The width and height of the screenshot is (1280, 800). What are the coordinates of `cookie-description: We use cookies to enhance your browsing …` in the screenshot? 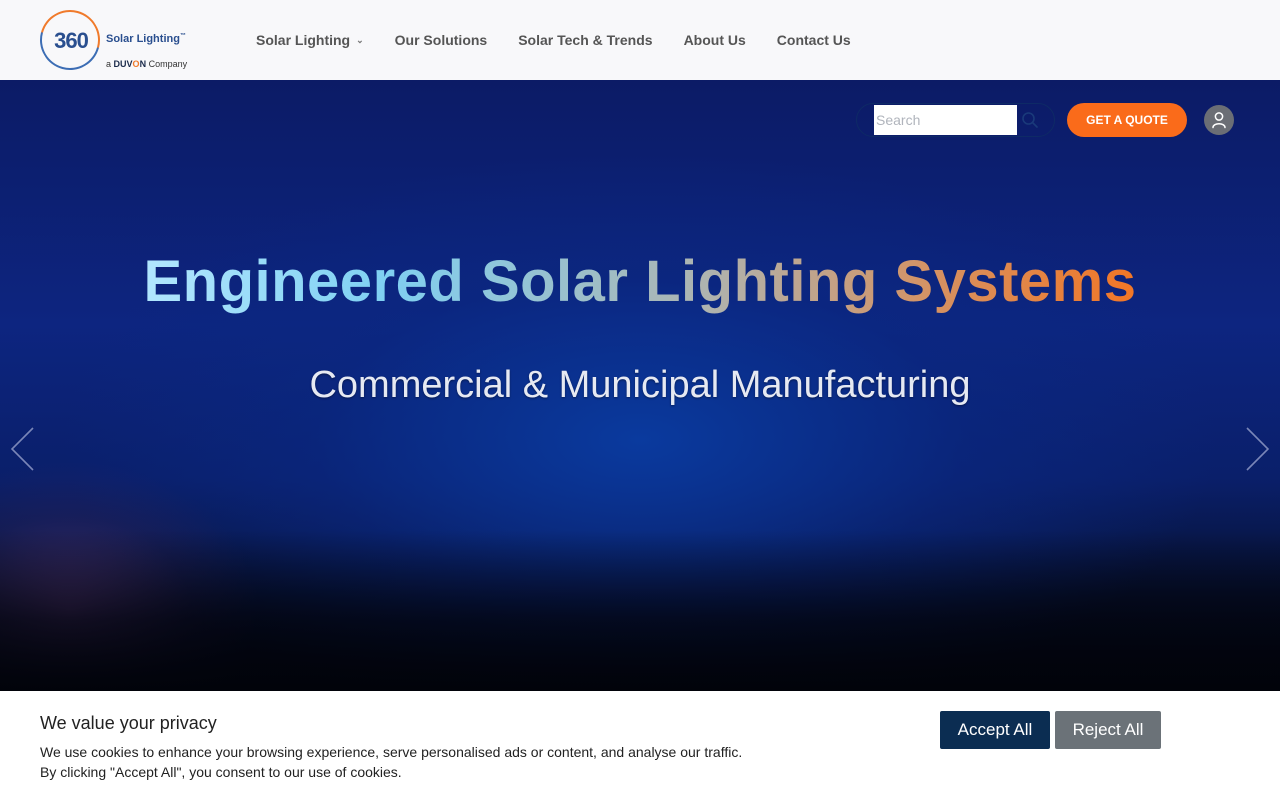 It's located at (420, 762).